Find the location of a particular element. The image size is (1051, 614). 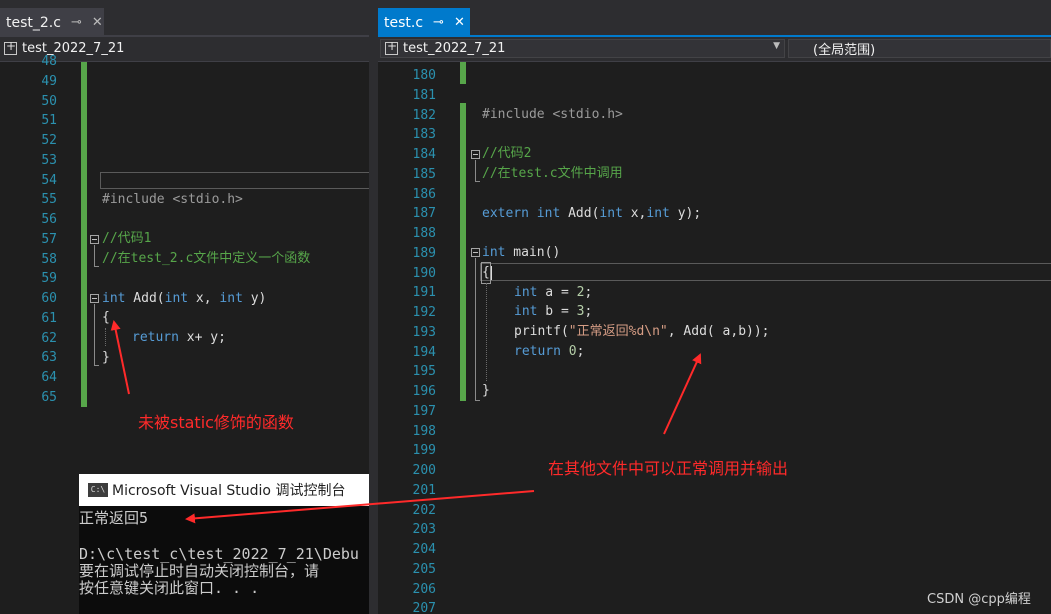

line-number: 50 is located at coordinates (49, 101).